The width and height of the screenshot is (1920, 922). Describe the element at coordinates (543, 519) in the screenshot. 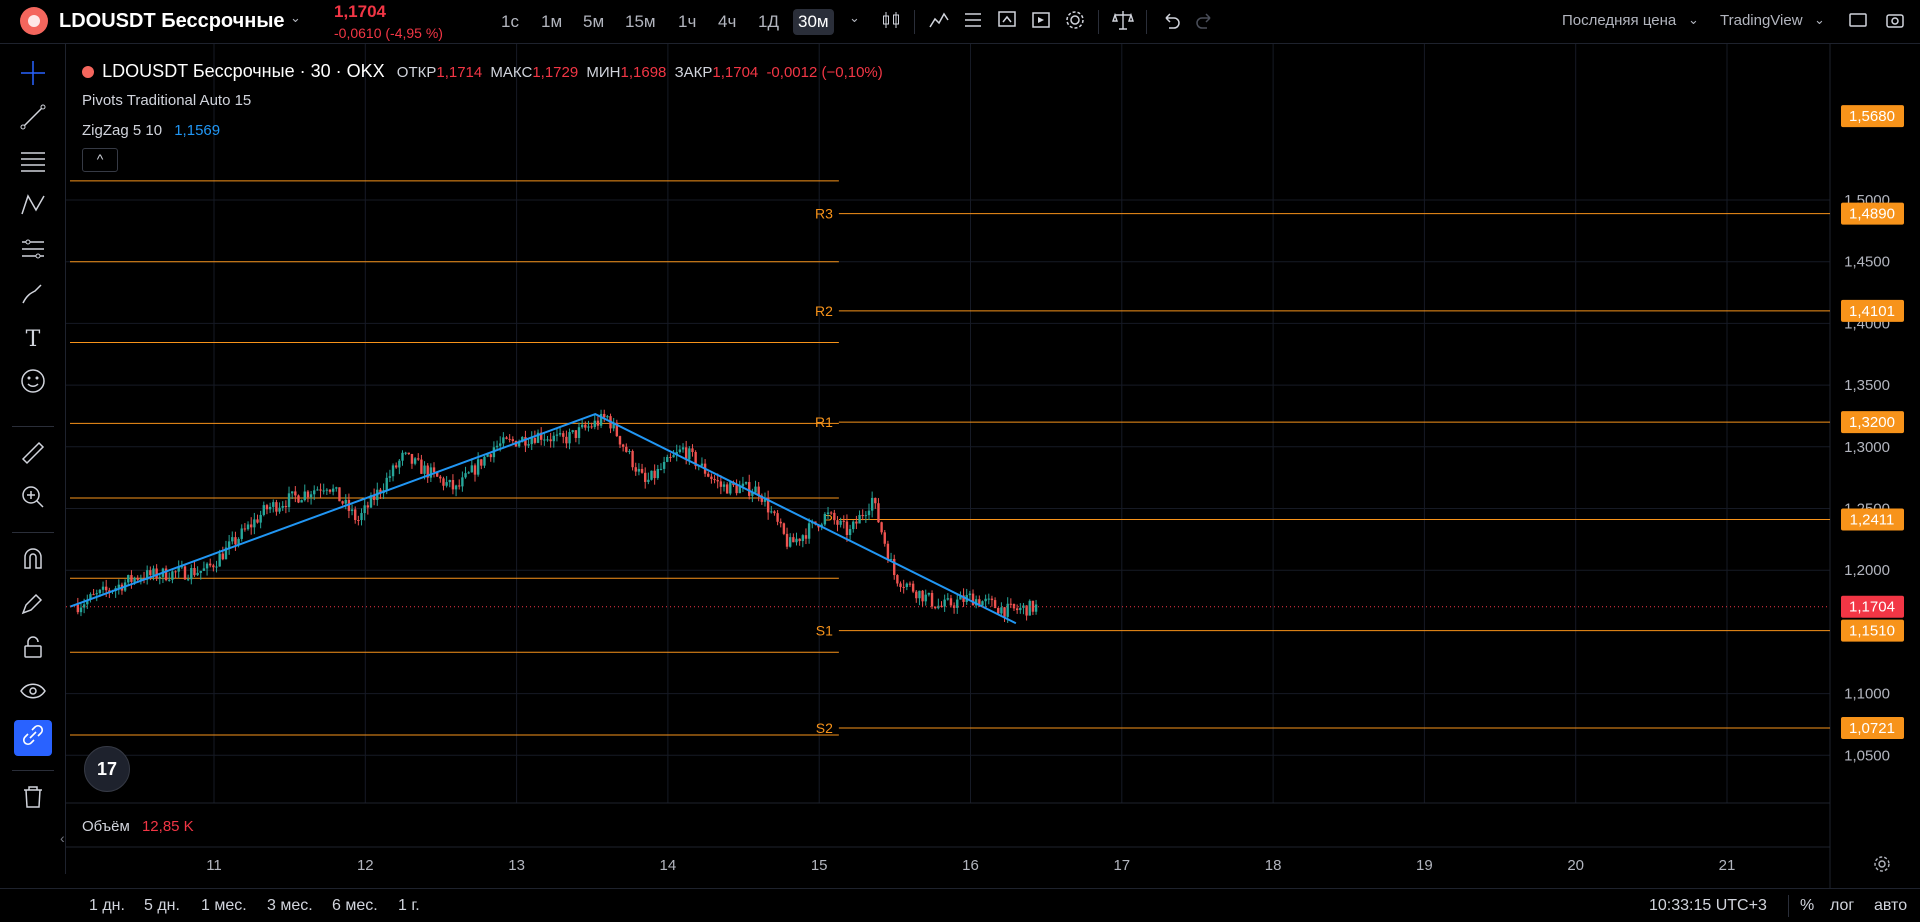

I see `zigzag-lines` at that location.